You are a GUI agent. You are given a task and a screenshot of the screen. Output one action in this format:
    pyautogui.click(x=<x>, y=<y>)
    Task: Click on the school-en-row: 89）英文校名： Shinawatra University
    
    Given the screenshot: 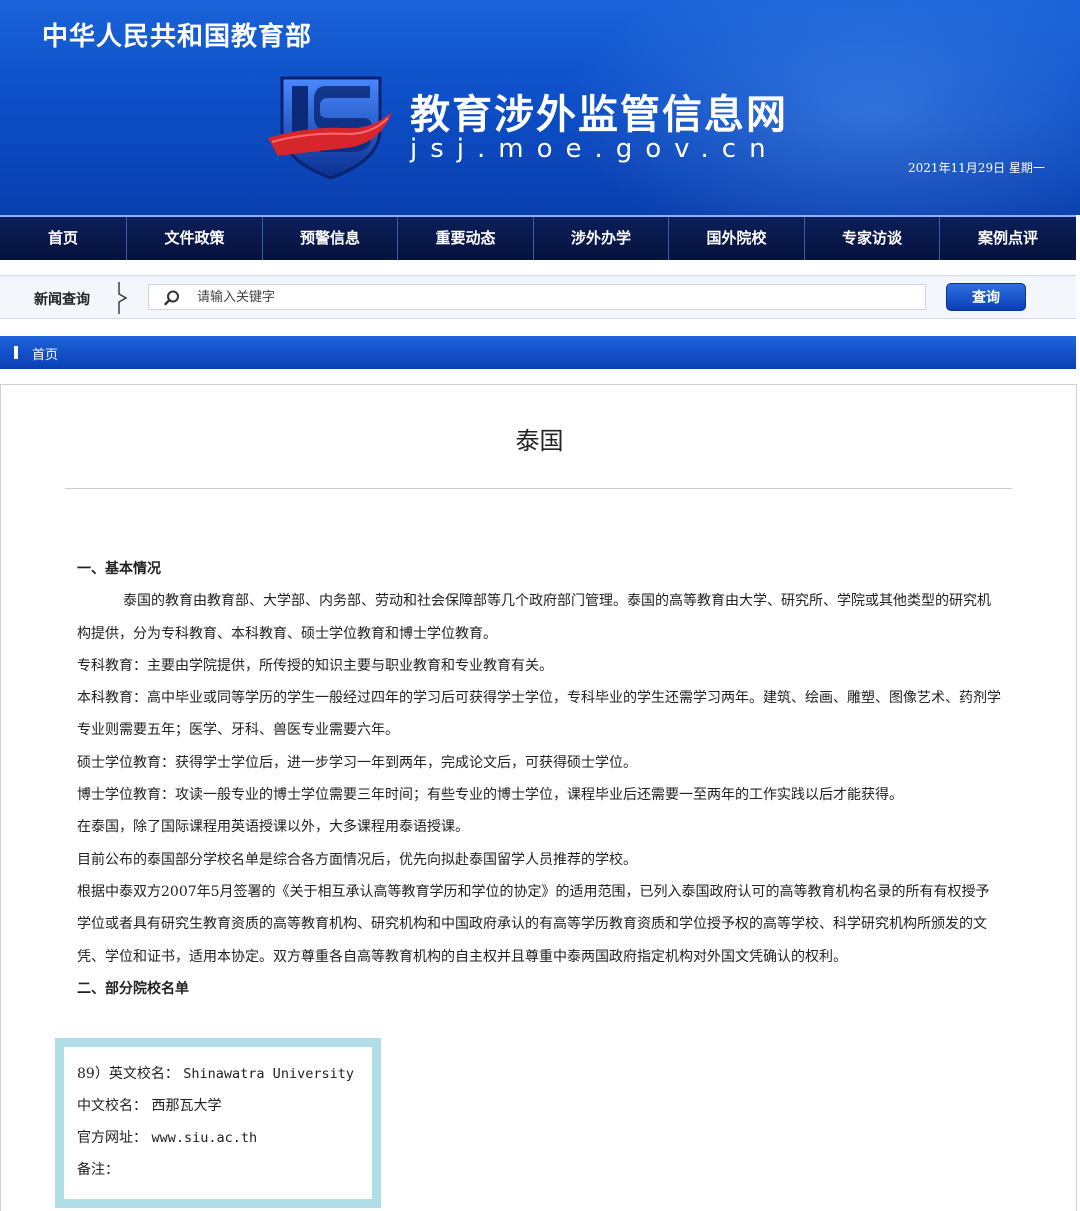 What is the action you would take?
    pyautogui.click(x=215, y=1073)
    